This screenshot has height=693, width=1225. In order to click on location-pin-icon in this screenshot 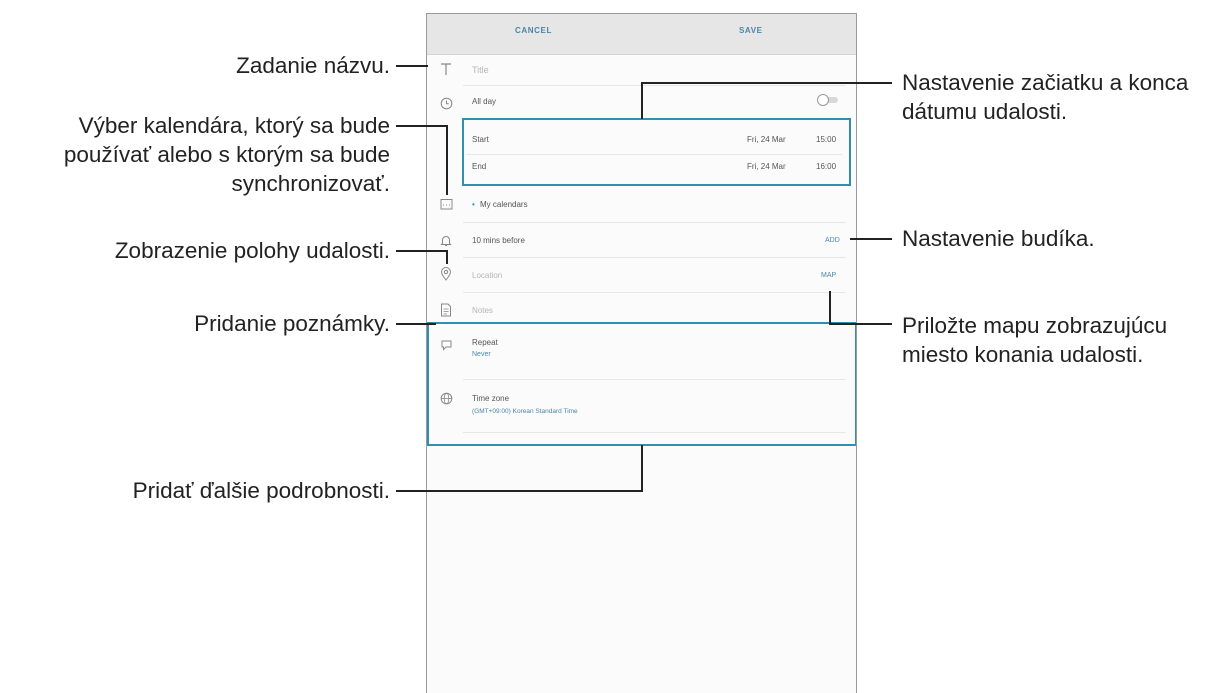, I will do `click(446, 274)`.